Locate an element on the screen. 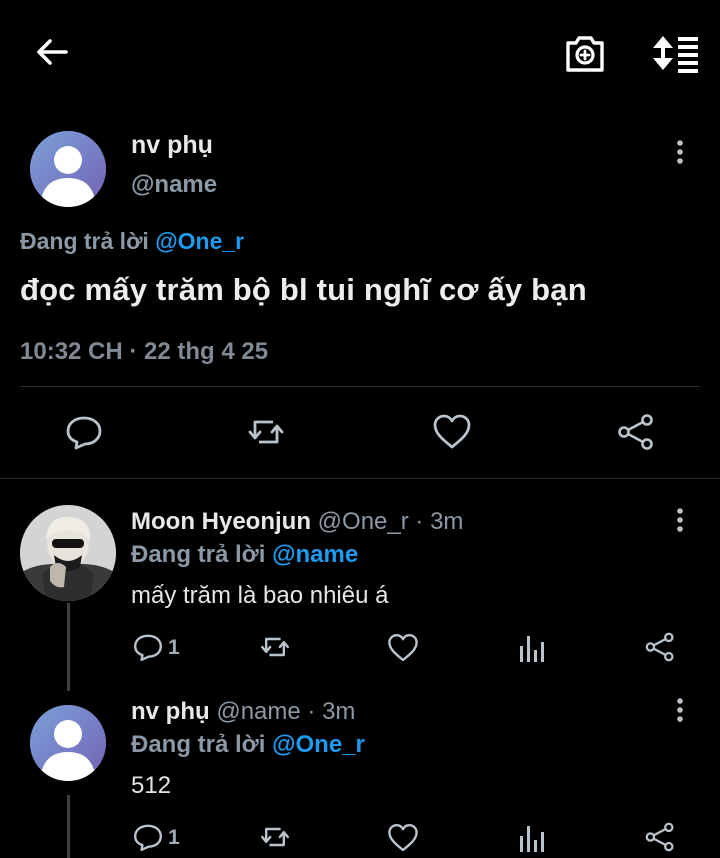 This screenshot has width=720, height=858. author-handle: @One_r is located at coordinates (363, 521).